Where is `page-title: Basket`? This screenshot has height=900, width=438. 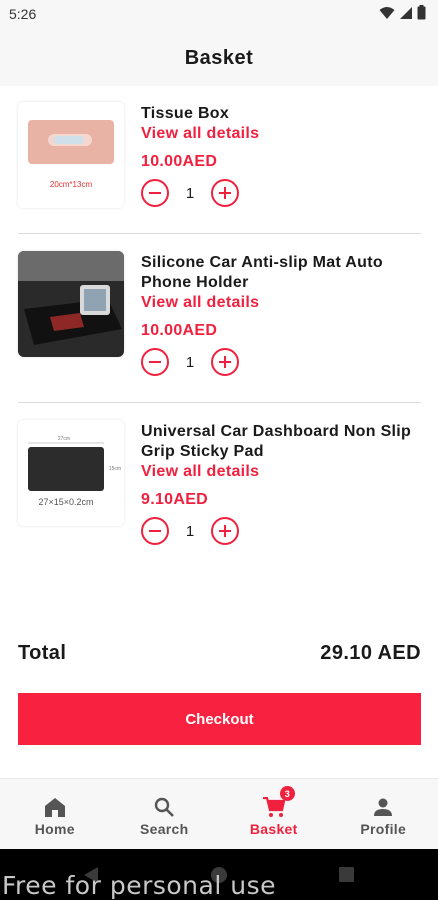 page-title: Basket is located at coordinates (219, 57).